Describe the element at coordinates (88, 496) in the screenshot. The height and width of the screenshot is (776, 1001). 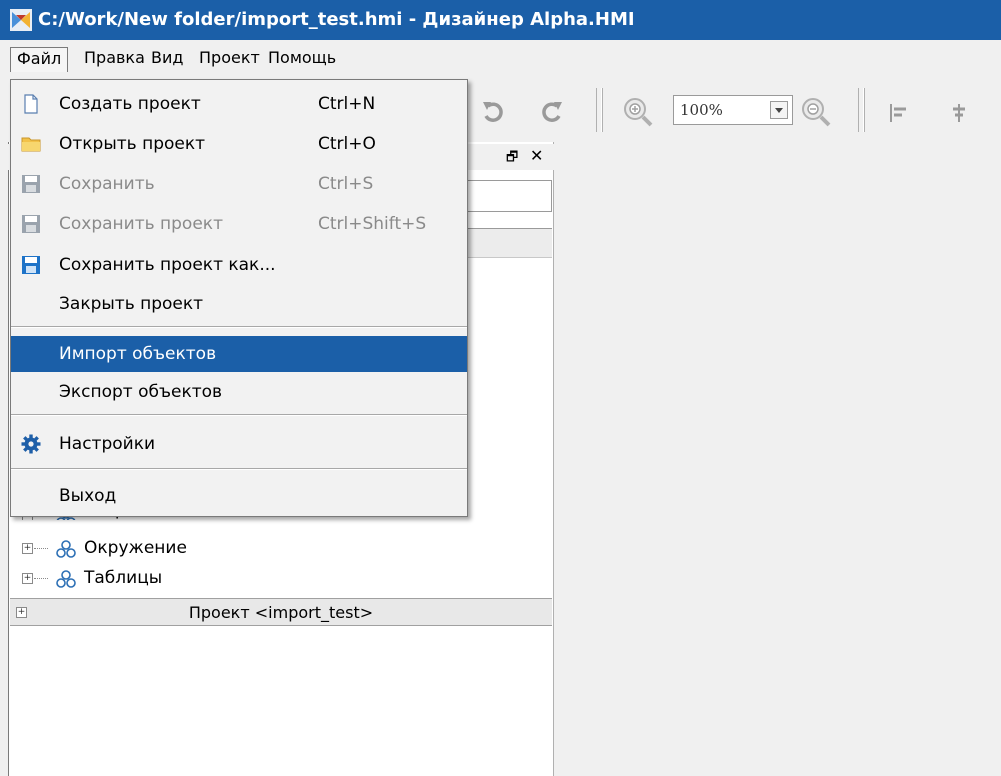
I see `menu-item-label: Выход` at that location.